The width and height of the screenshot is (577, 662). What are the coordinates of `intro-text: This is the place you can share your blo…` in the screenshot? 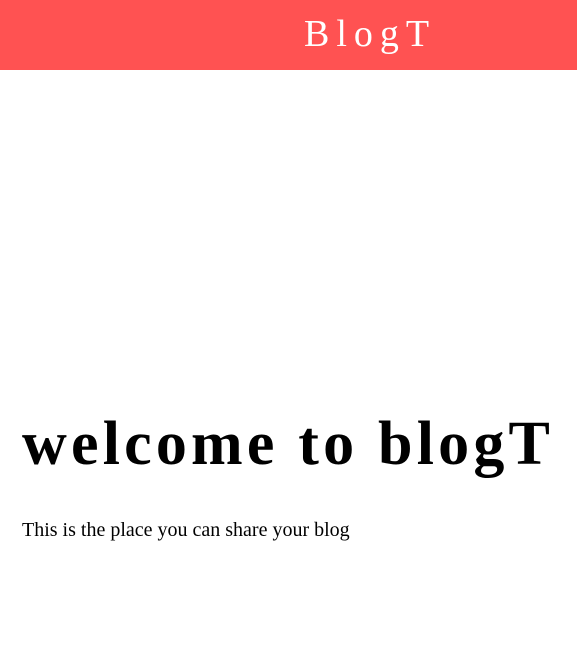 It's located at (186, 530).